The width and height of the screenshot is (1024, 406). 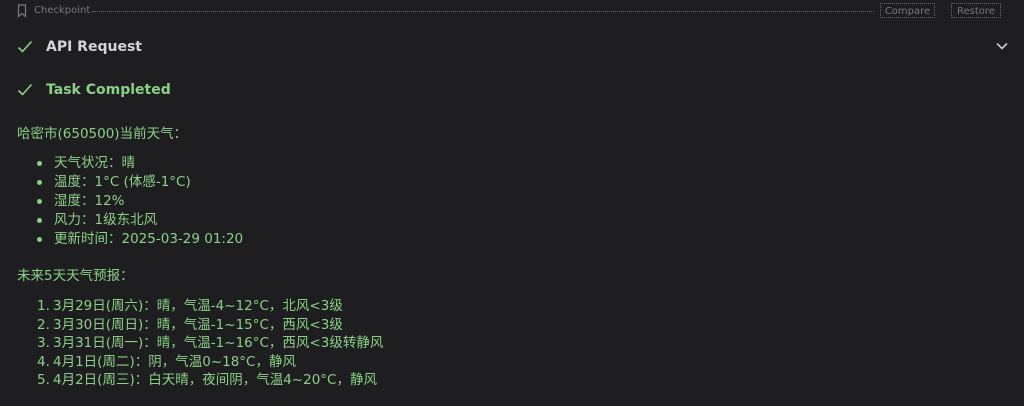 I want to click on chevron-down-icon, so click(x=1002, y=46).